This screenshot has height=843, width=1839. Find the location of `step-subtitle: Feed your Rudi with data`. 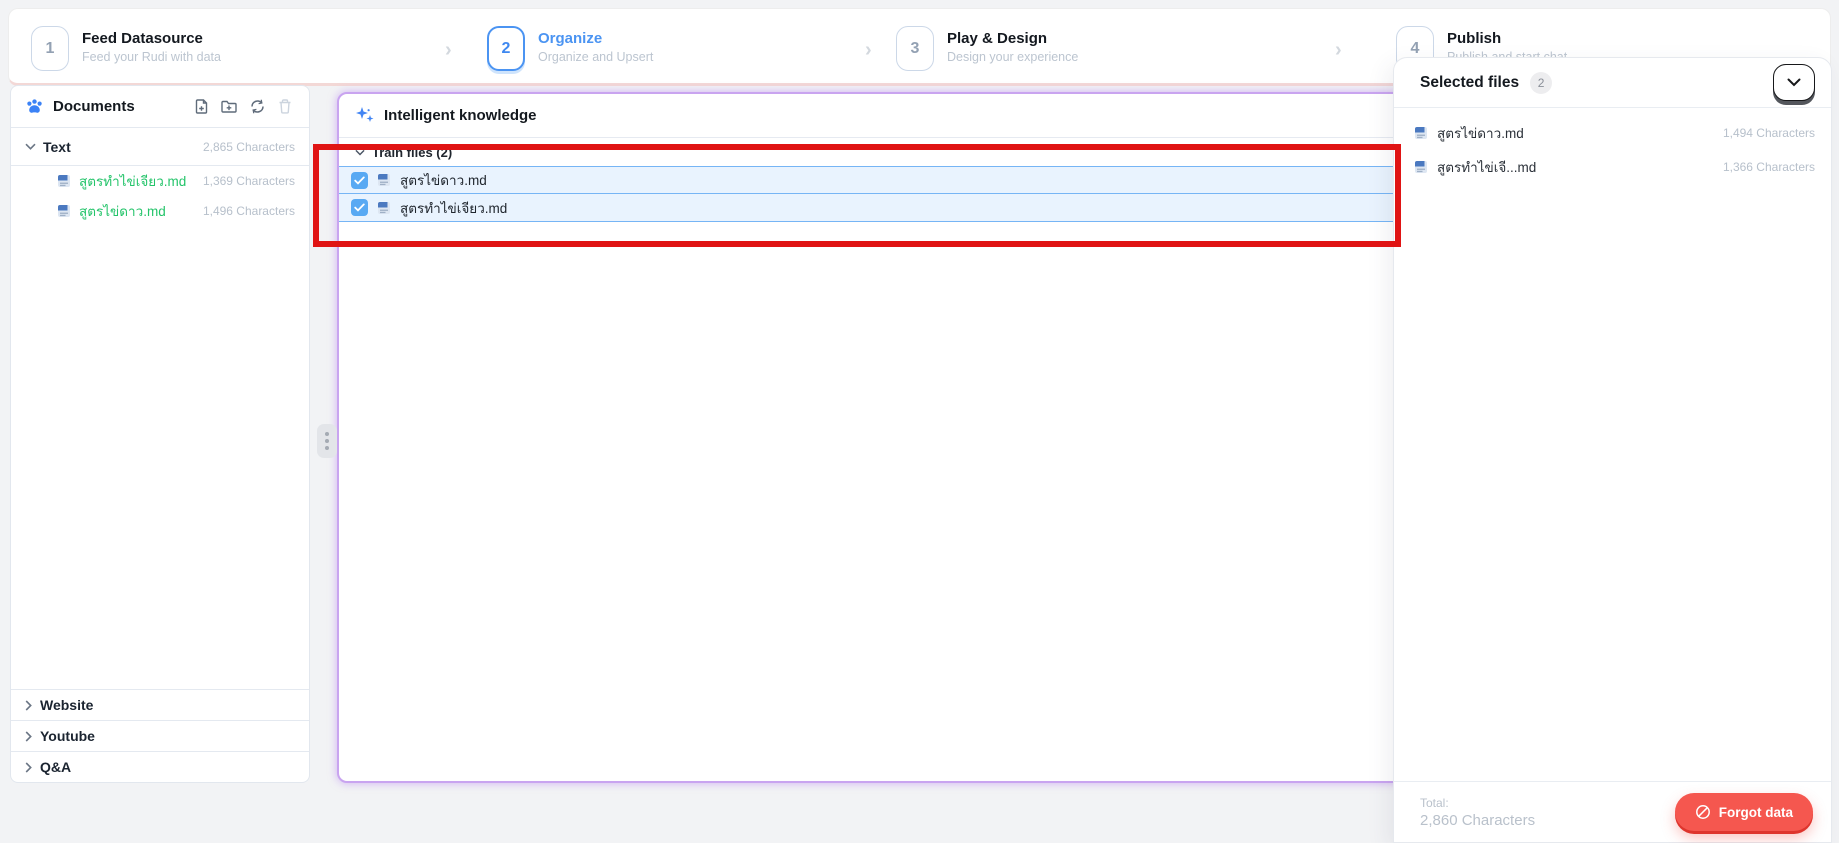

step-subtitle: Feed your Rudi with data is located at coordinates (151, 57).